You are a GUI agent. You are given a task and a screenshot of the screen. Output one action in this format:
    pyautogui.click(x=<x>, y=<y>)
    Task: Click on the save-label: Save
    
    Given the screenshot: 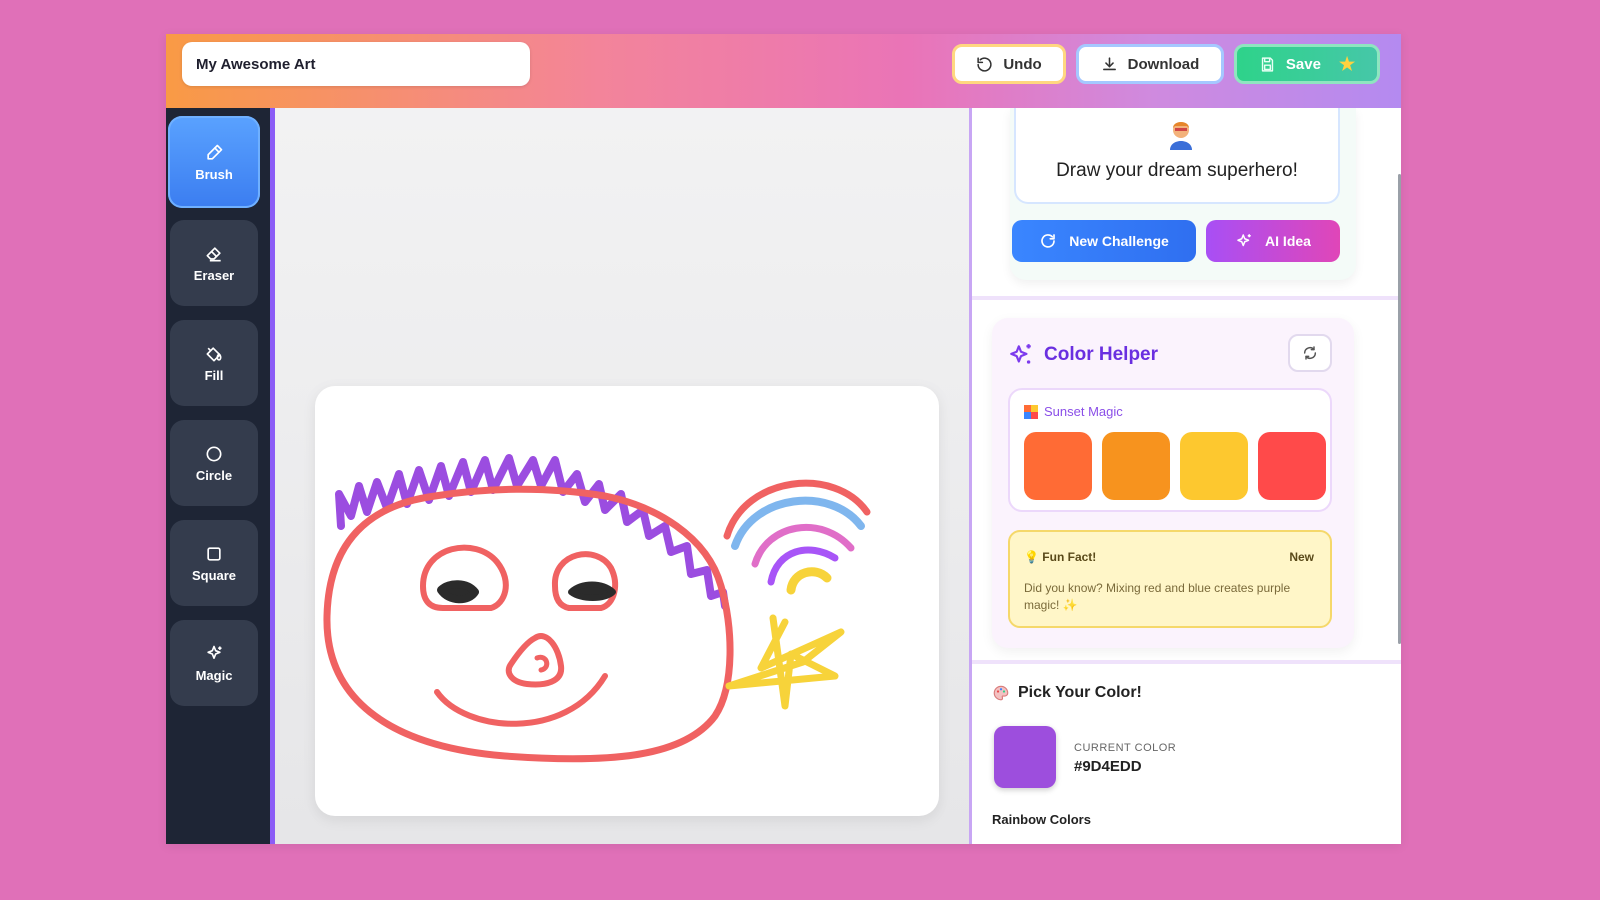 What is the action you would take?
    pyautogui.click(x=1303, y=64)
    